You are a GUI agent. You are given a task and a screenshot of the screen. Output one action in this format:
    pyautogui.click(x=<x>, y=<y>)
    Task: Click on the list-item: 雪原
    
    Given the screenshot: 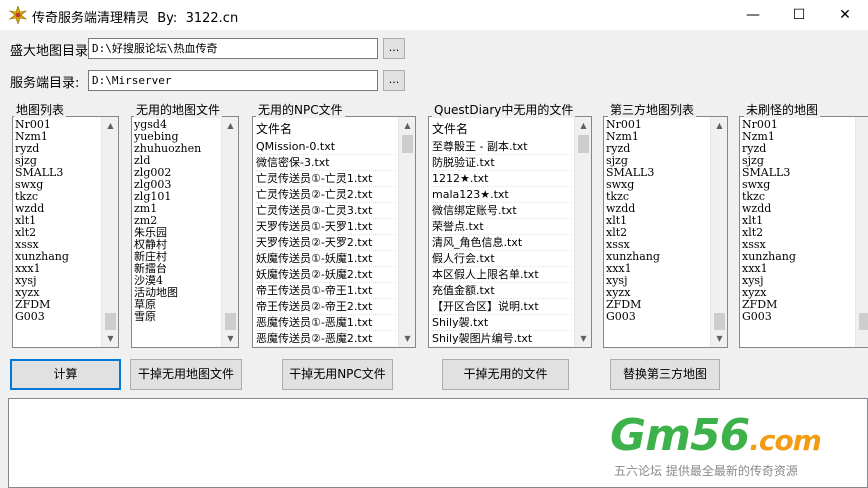 What is the action you would take?
    pyautogui.click(x=177, y=317)
    